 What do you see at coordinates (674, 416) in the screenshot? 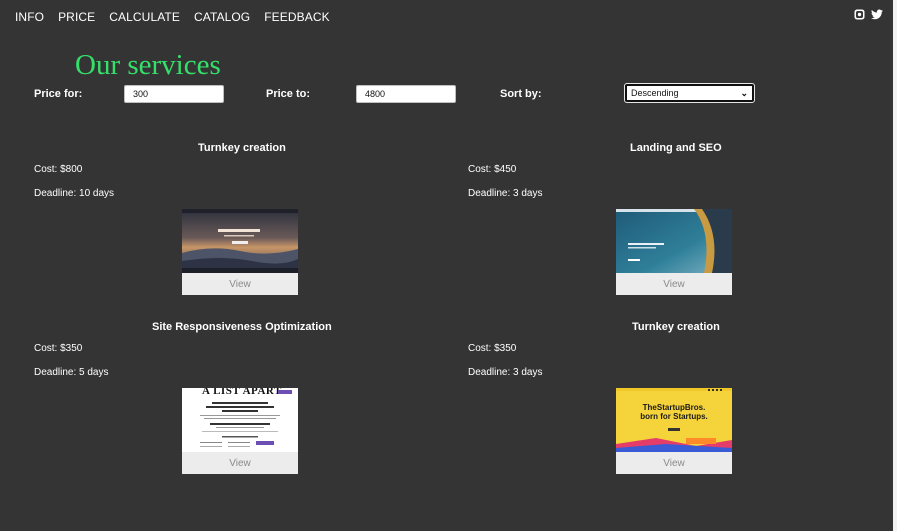
I see `thumbnail-line-2: born for Startups.` at bounding box center [674, 416].